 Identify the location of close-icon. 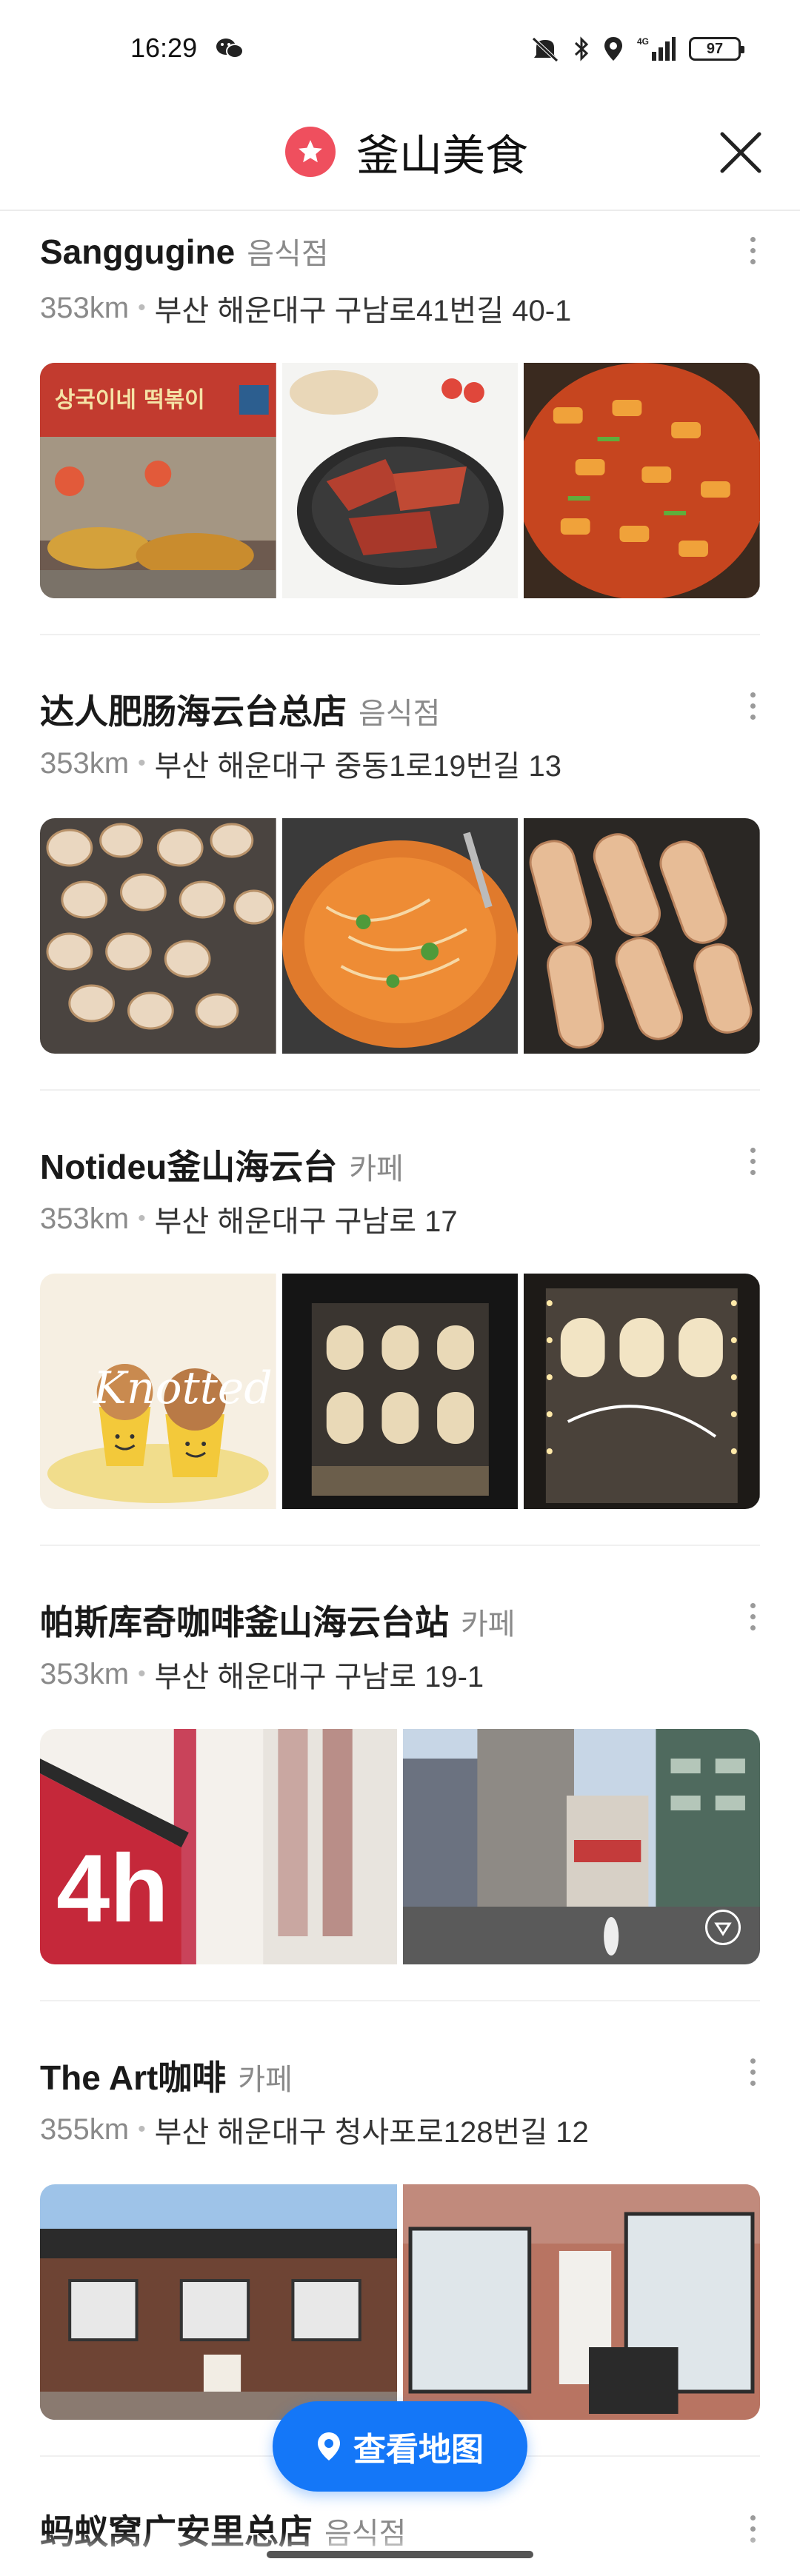
(740, 152).